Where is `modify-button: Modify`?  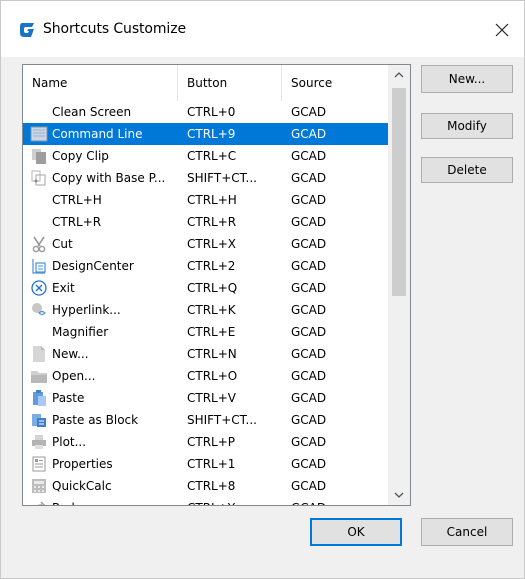 modify-button: Modify is located at coordinates (467, 126).